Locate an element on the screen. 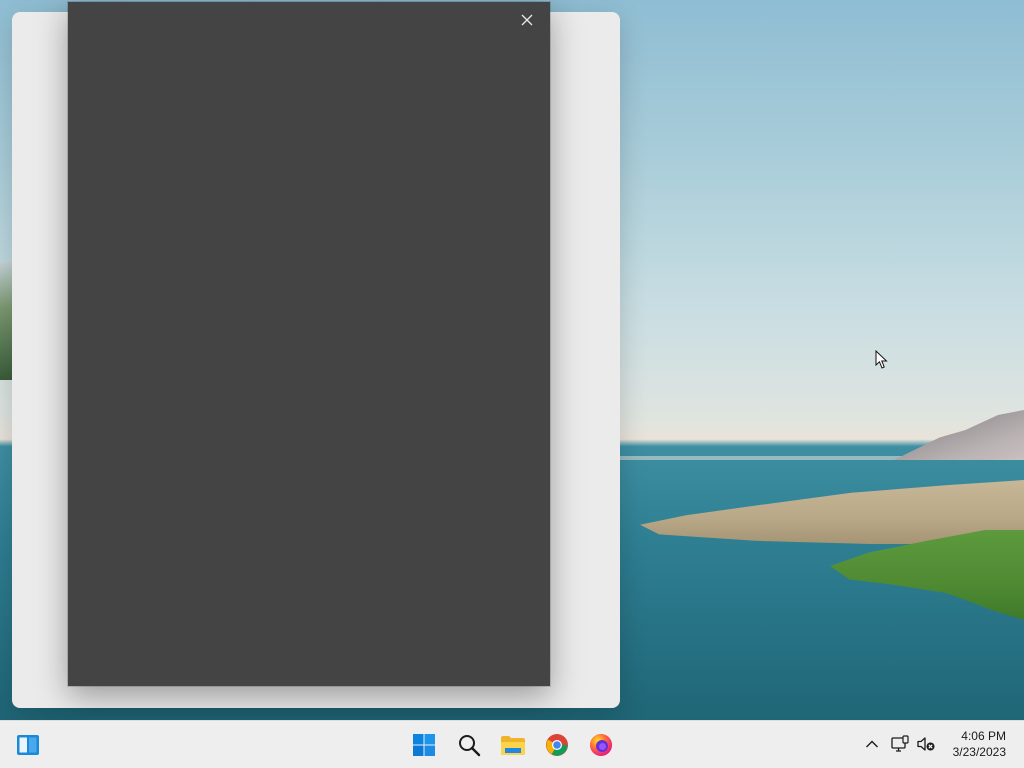 Image resolution: width=1024 pixels, height=768 pixels. firefox-button is located at coordinates (601, 745).